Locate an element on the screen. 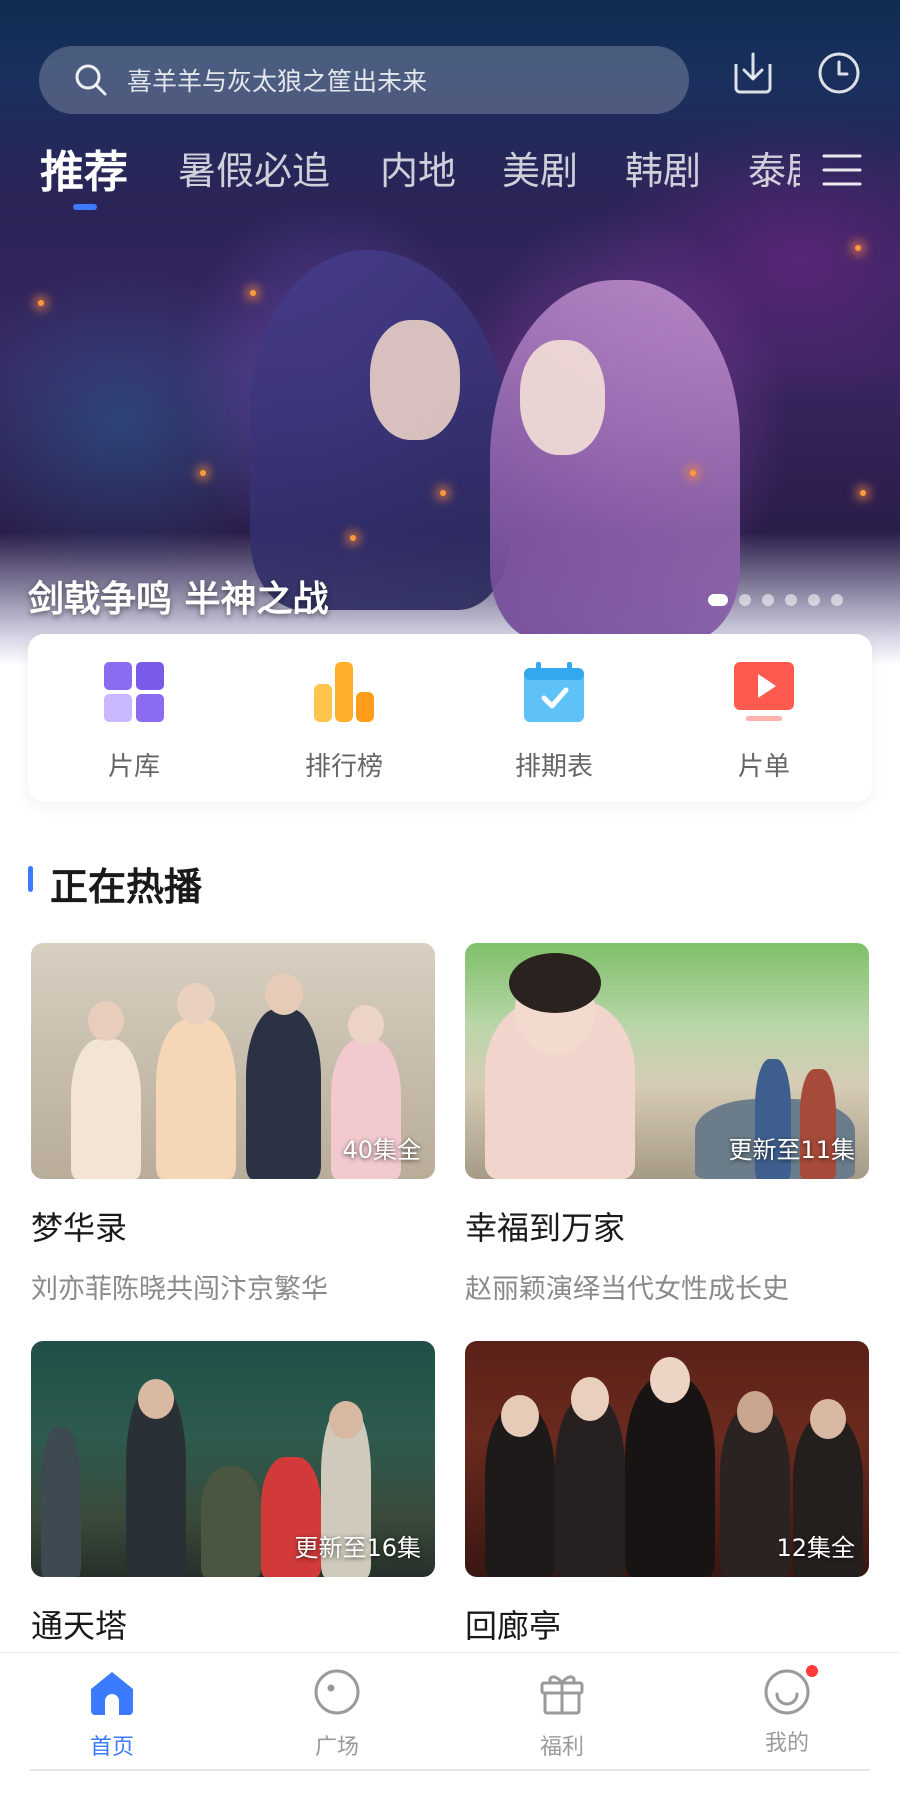 Image resolution: width=900 pixels, height=1800 pixels. download-icon is located at coordinates (753, 73).